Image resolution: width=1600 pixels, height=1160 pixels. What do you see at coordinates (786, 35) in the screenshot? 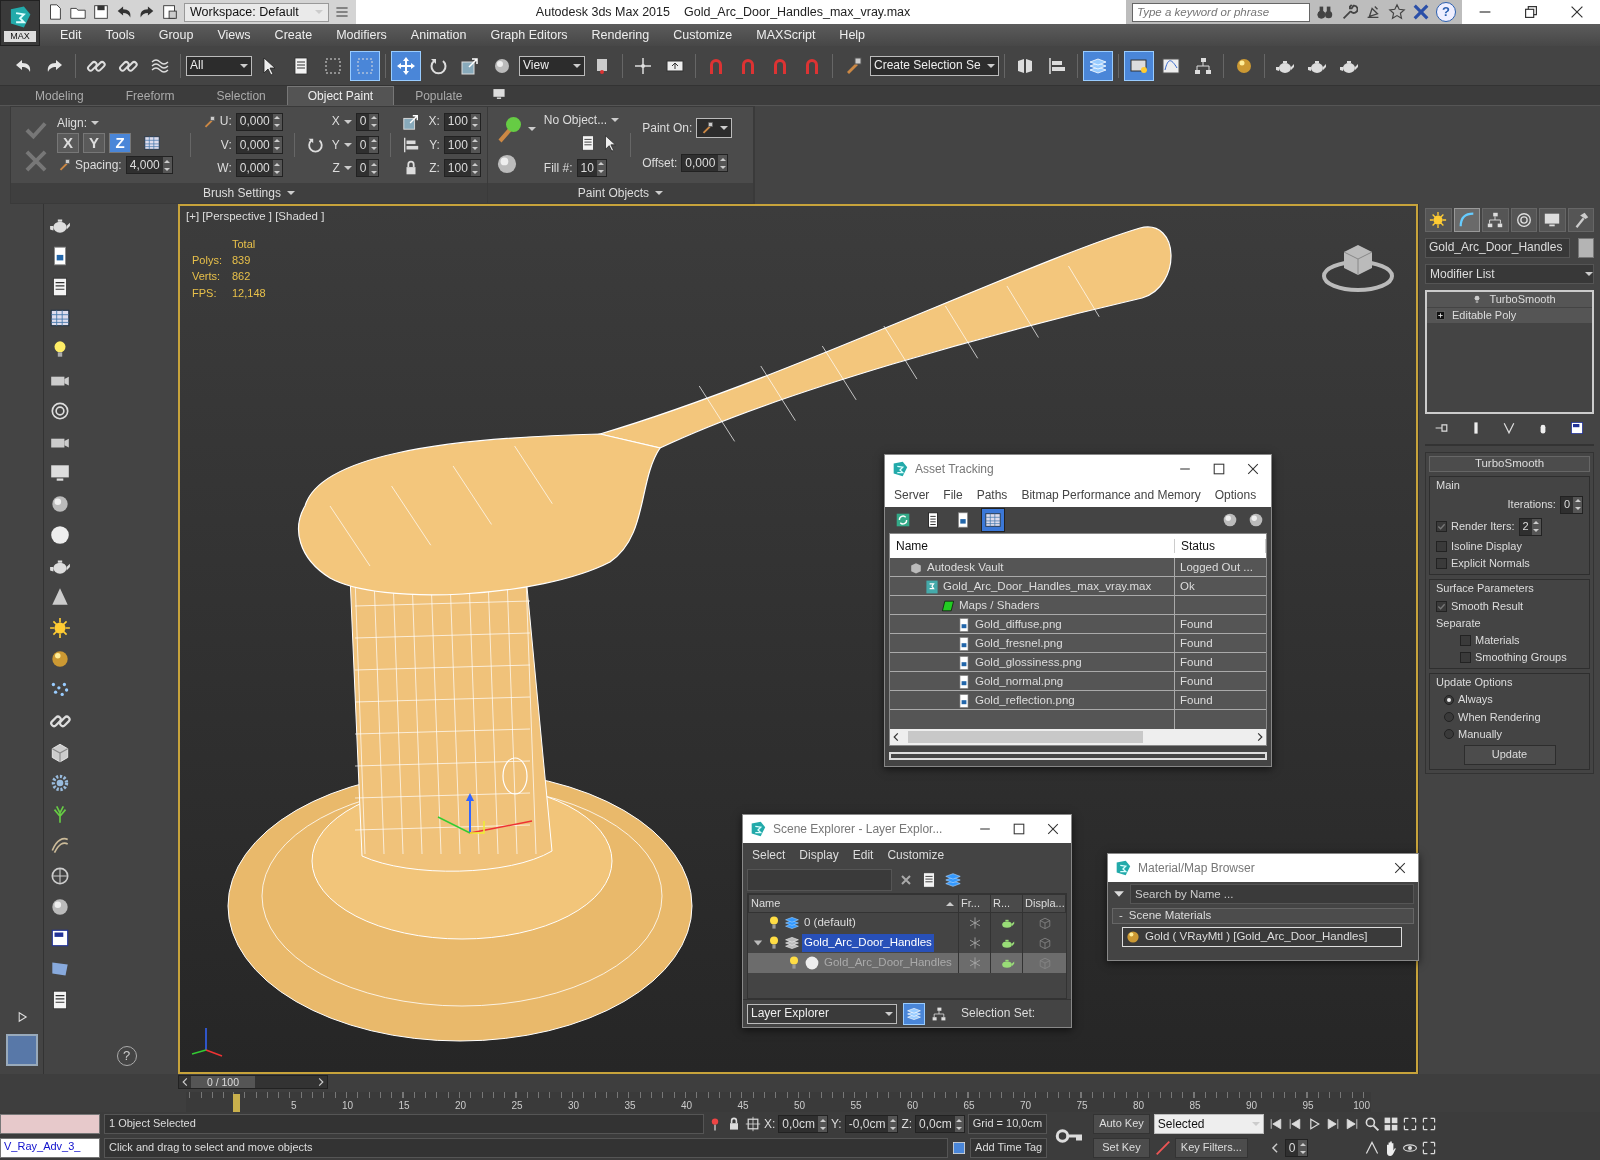
I see `menu-item: MAXScript` at bounding box center [786, 35].